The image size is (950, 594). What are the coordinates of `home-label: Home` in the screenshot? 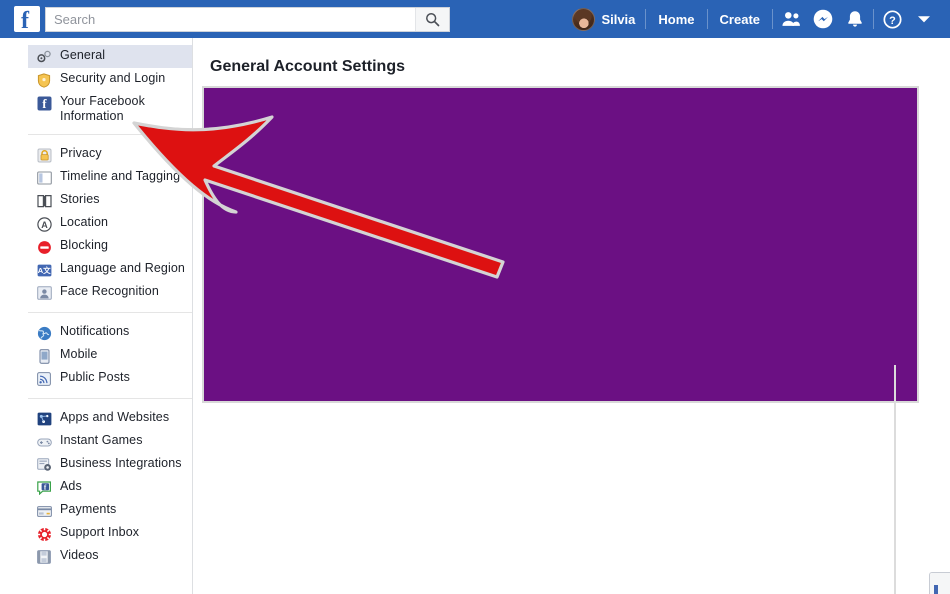 It's located at (676, 19).